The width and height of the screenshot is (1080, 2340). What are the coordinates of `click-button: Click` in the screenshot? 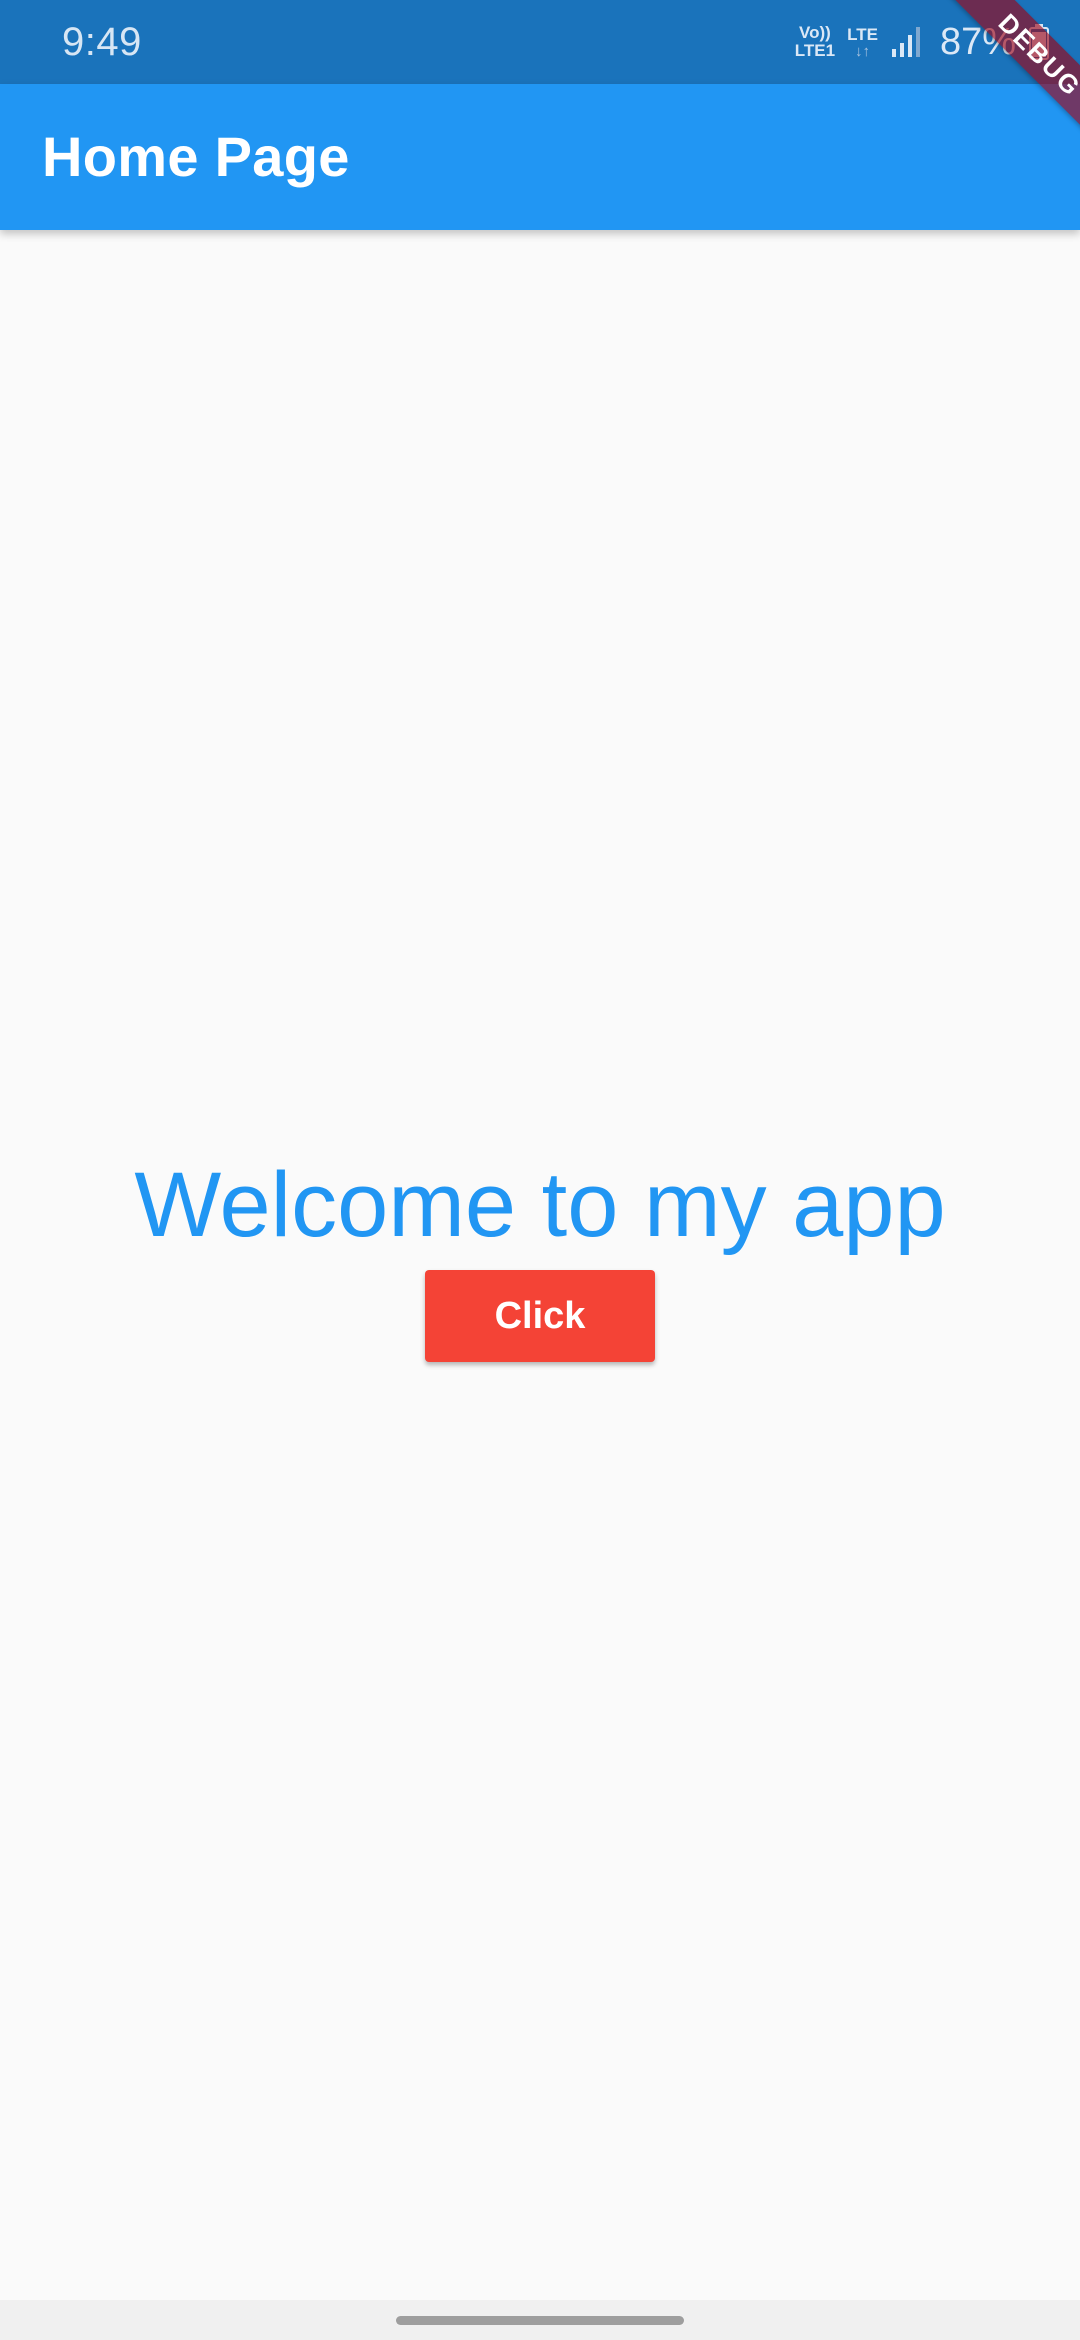 It's located at (540, 1316).